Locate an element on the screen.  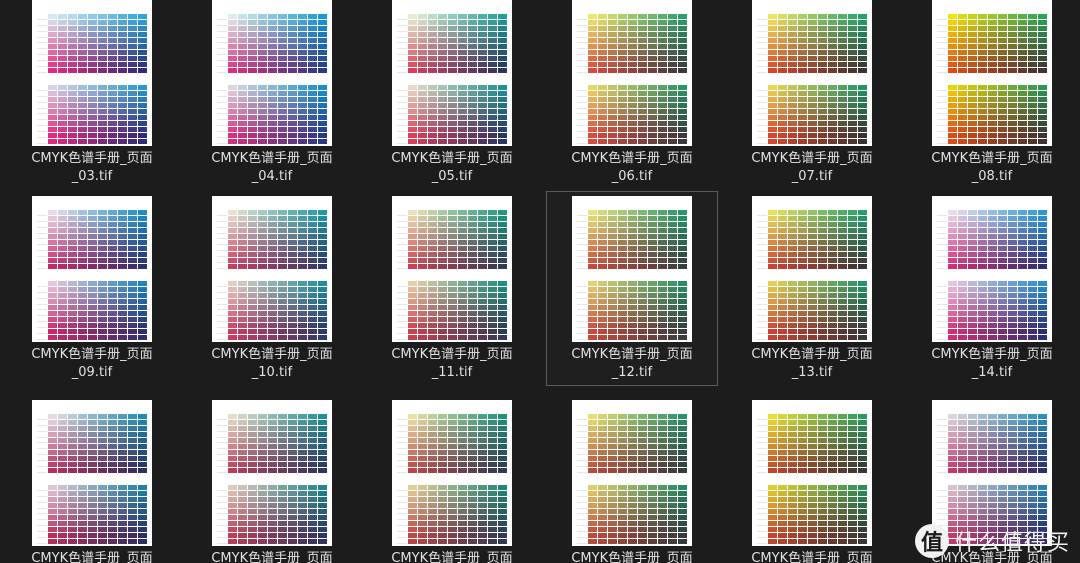
file-item: CMYK色谱手册_页面 _06.tif is located at coordinates (632, 95).